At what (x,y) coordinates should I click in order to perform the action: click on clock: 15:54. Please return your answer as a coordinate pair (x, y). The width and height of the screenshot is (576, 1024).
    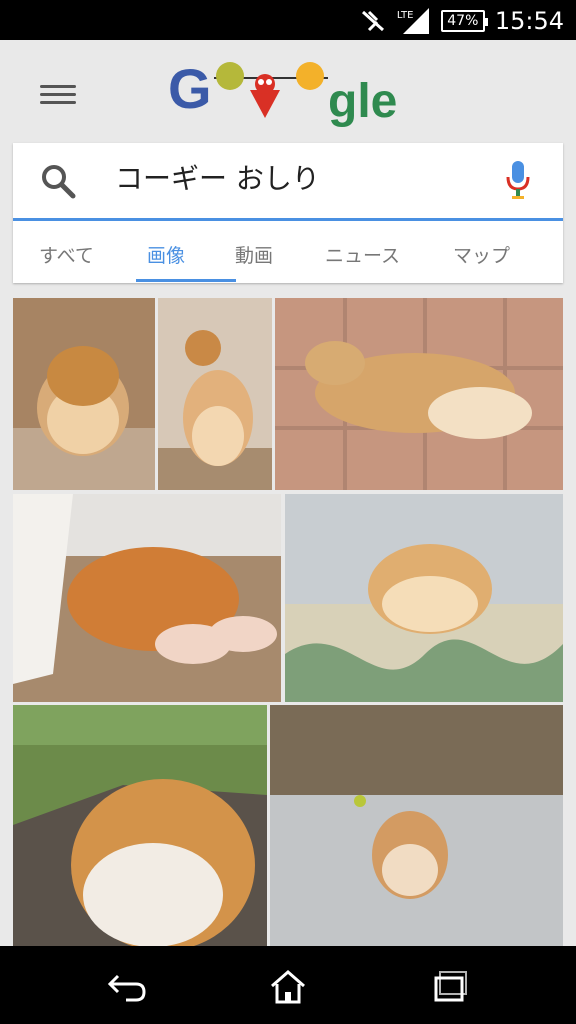
    Looking at the image, I should click on (529, 21).